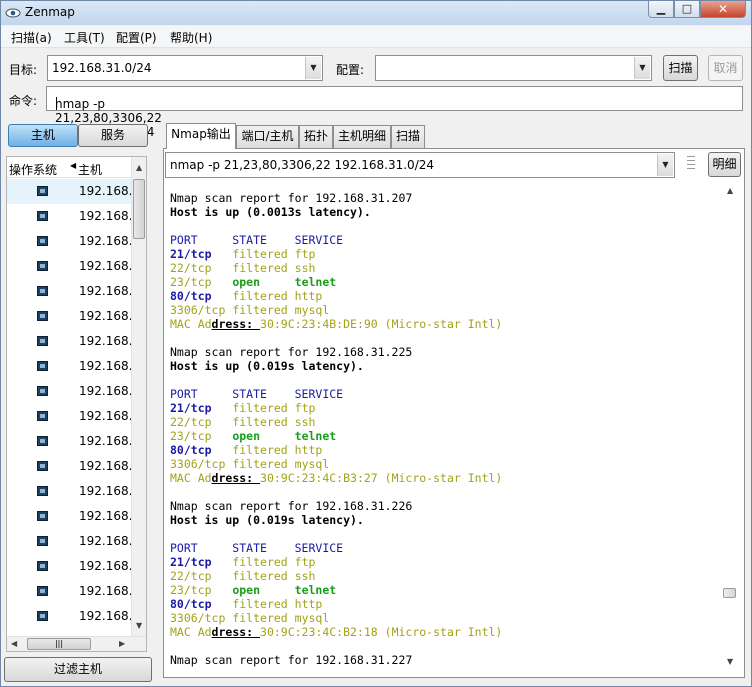 This screenshot has width=752, height=687. Describe the element at coordinates (267, 136) in the screenshot. I see `tab-ports-hosts: 端口/主机` at that location.